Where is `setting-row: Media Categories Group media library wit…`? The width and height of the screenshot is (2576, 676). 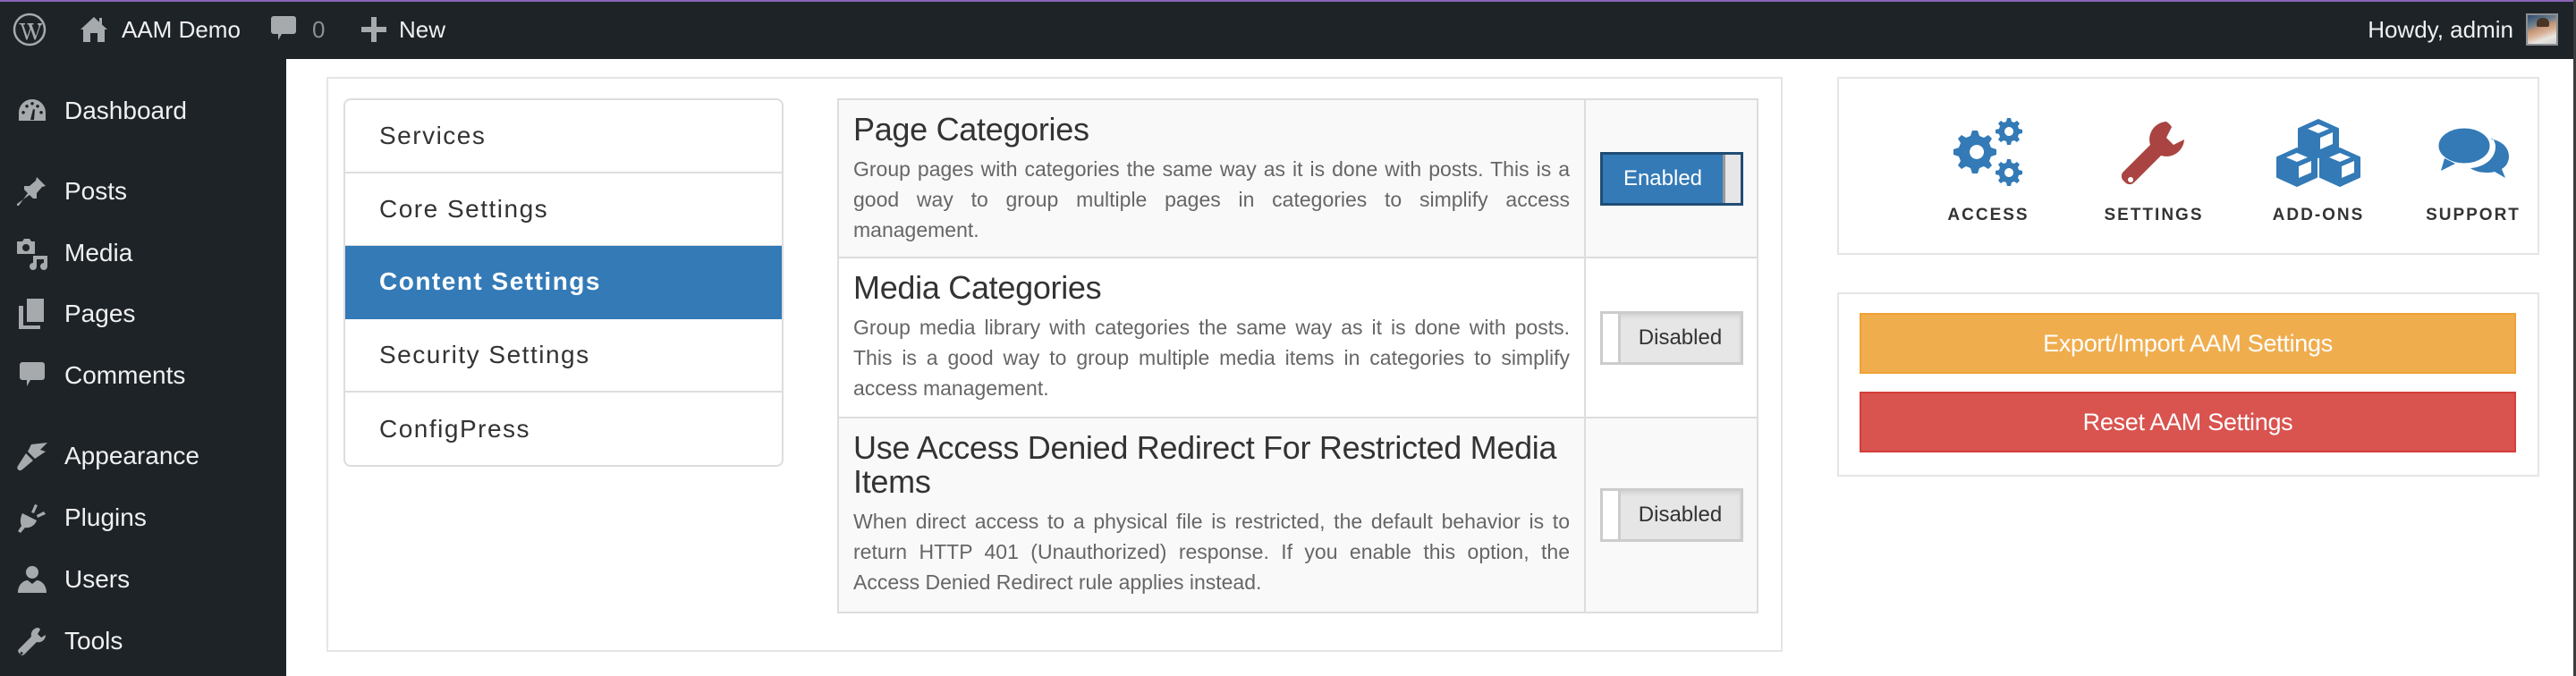 setting-row: Media Categories Group media library wit… is located at coordinates (1298, 338).